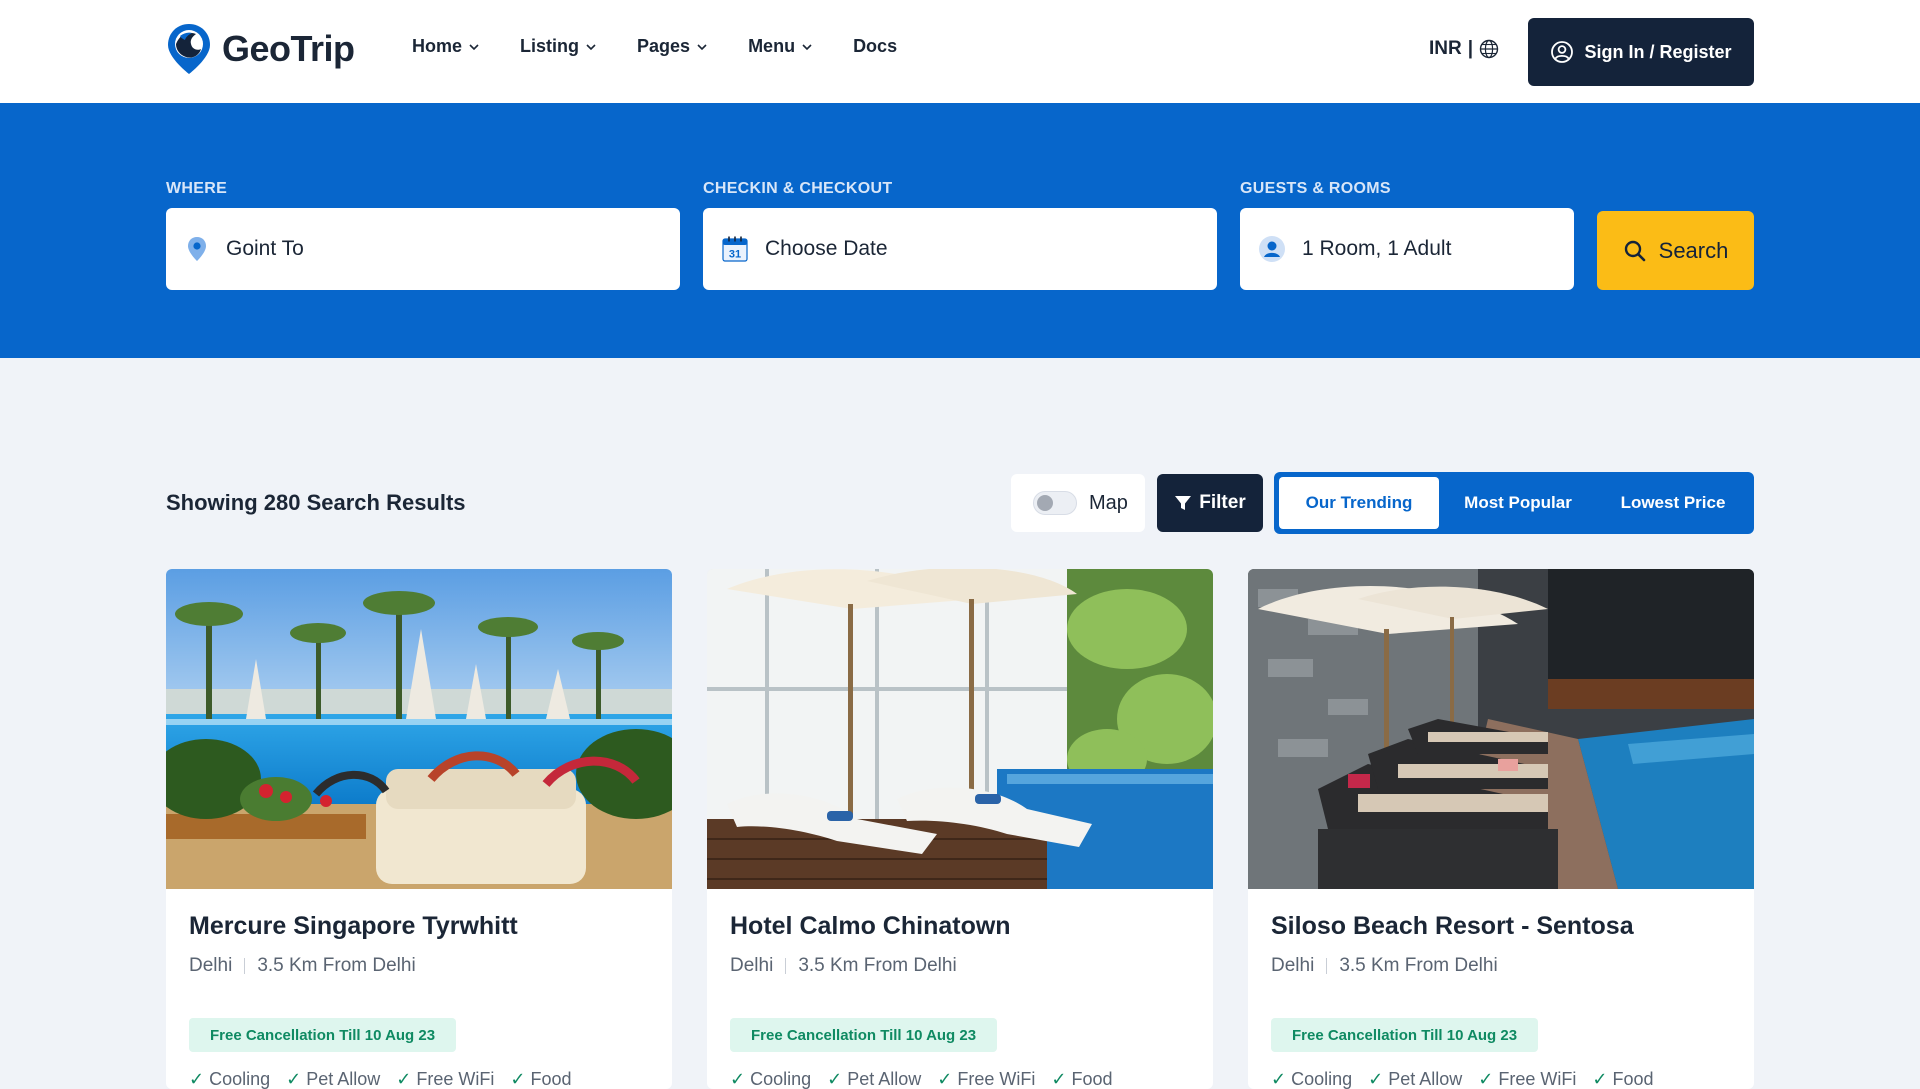 The image size is (1920, 1089). What do you see at coordinates (1673, 503) in the screenshot?
I see `tab-lowest-price: Lowest Price` at bounding box center [1673, 503].